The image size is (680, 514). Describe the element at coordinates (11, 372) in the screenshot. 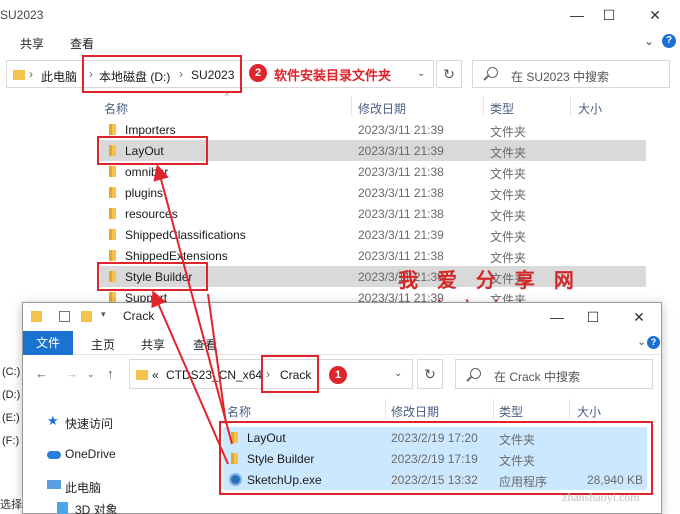

I see `drive-c: (C:)` at that location.